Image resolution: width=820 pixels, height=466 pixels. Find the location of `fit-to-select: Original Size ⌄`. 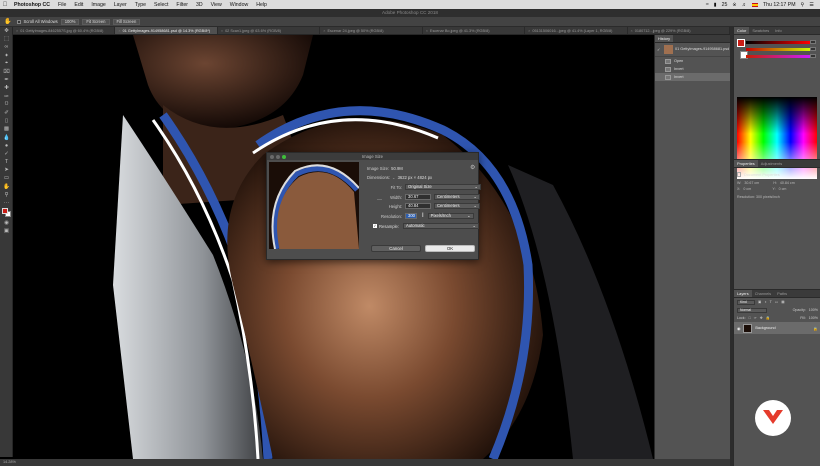

fit-to-select: Original Size ⌄ is located at coordinates (443, 187).